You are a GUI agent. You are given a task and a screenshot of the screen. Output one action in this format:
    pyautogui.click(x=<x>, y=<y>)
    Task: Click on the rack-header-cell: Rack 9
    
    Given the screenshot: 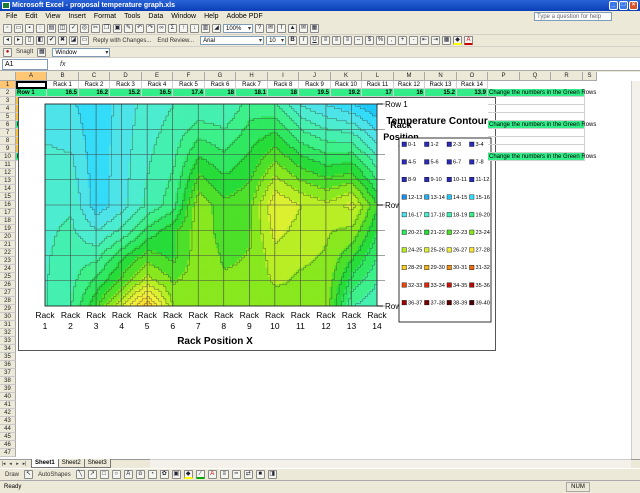 What is the action you would take?
    pyautogui.click(x=315, y=85)
    